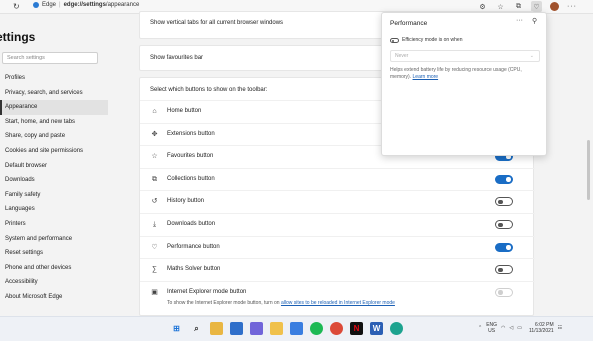  What do you see at coordinates (396, 328) in the screenshot?
I see `edge-icon` at bounding box center [396, 328].